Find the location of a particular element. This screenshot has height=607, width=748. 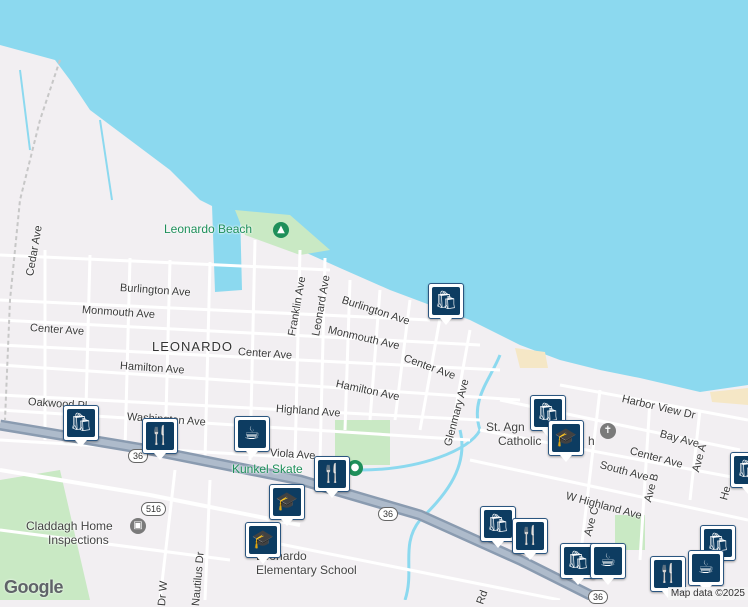

skatepark-label: Kunkel Skate is located at coordinates (267, 469).